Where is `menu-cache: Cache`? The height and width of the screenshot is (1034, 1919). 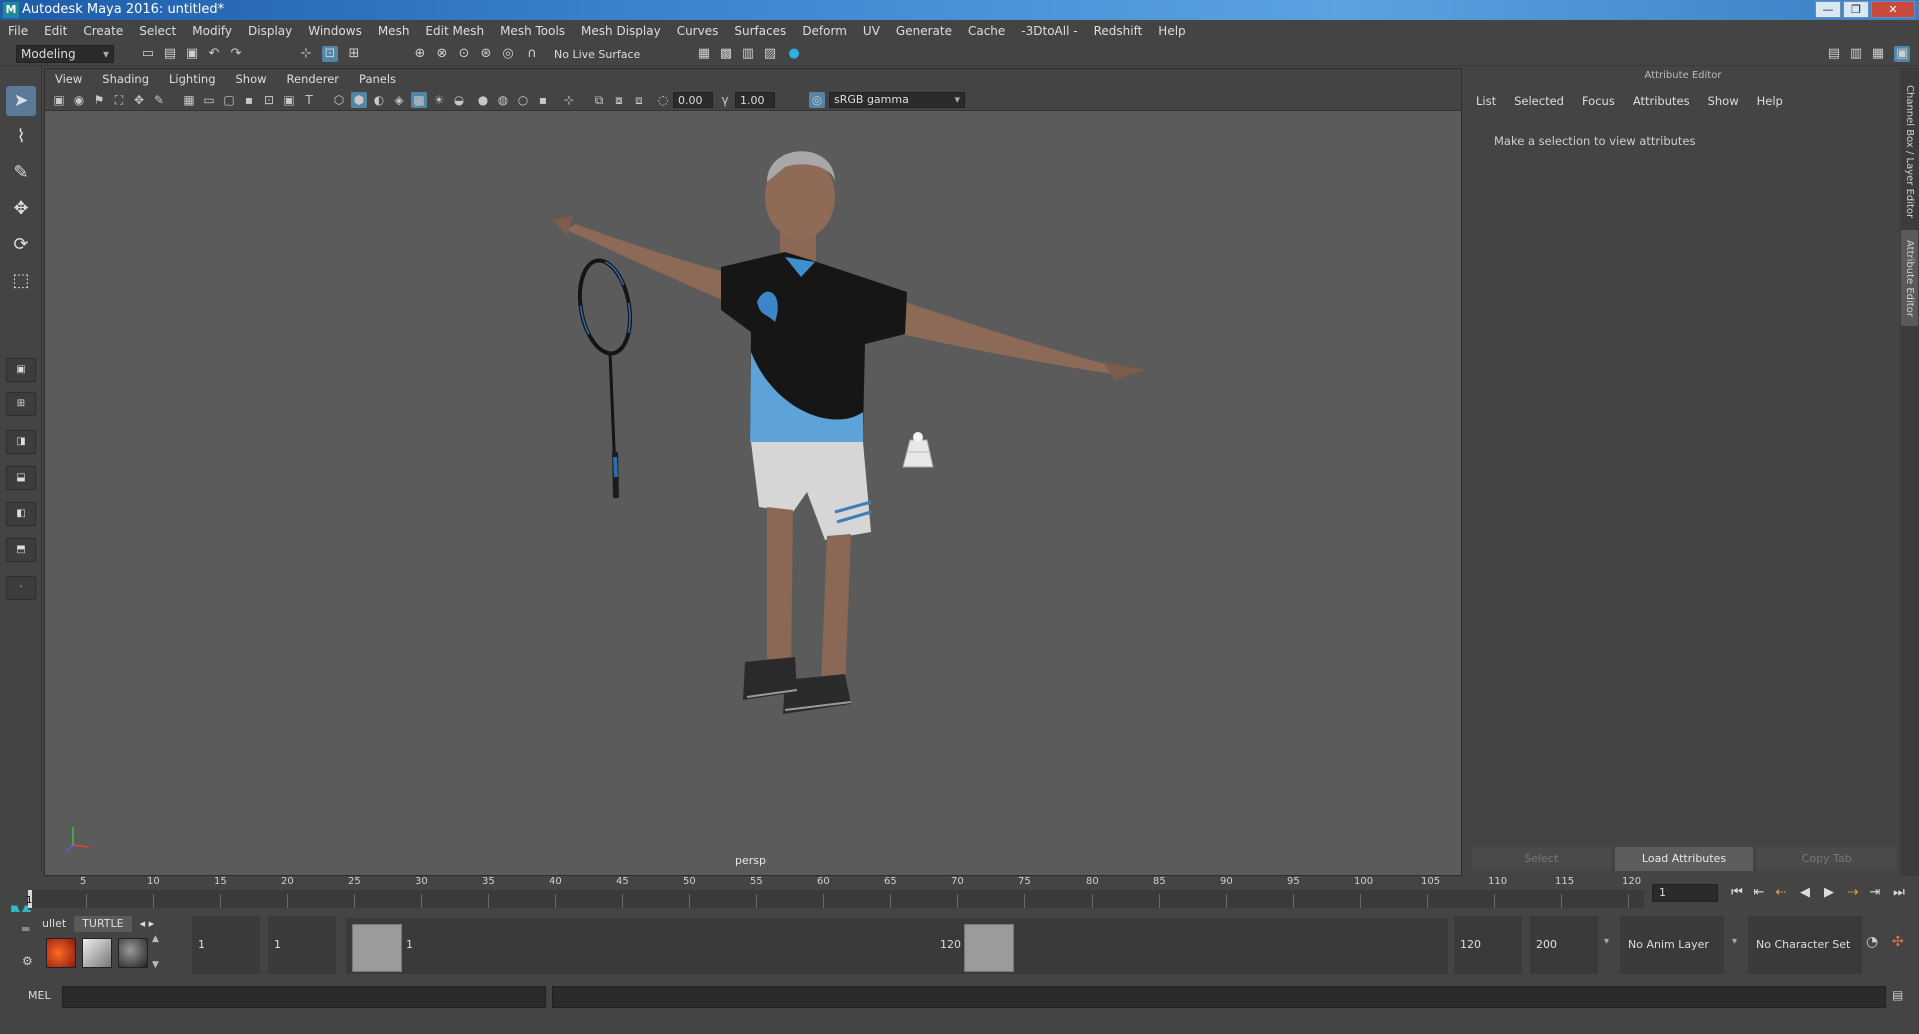 menu-cache: Cache is located at coordinates (986, 31).